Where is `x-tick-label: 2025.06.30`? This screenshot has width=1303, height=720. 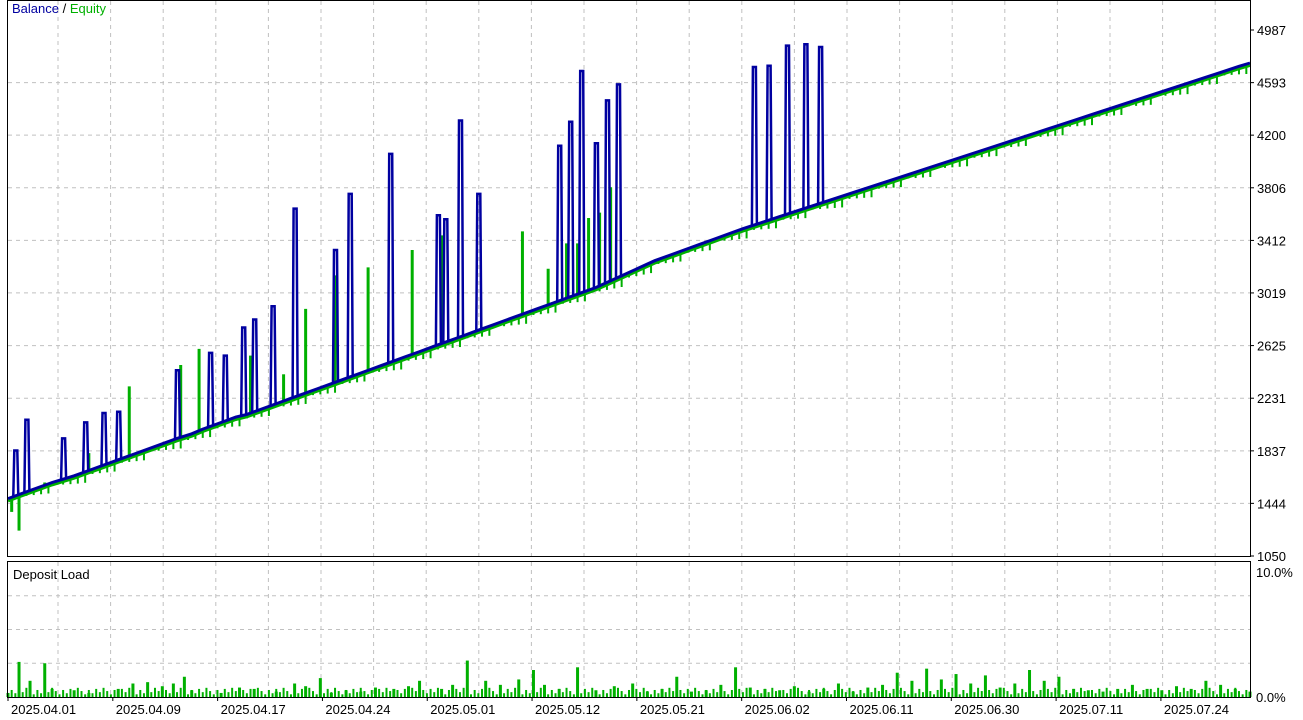
x-tick-label: 2025.06.30 is located at coordinates (986, 709).